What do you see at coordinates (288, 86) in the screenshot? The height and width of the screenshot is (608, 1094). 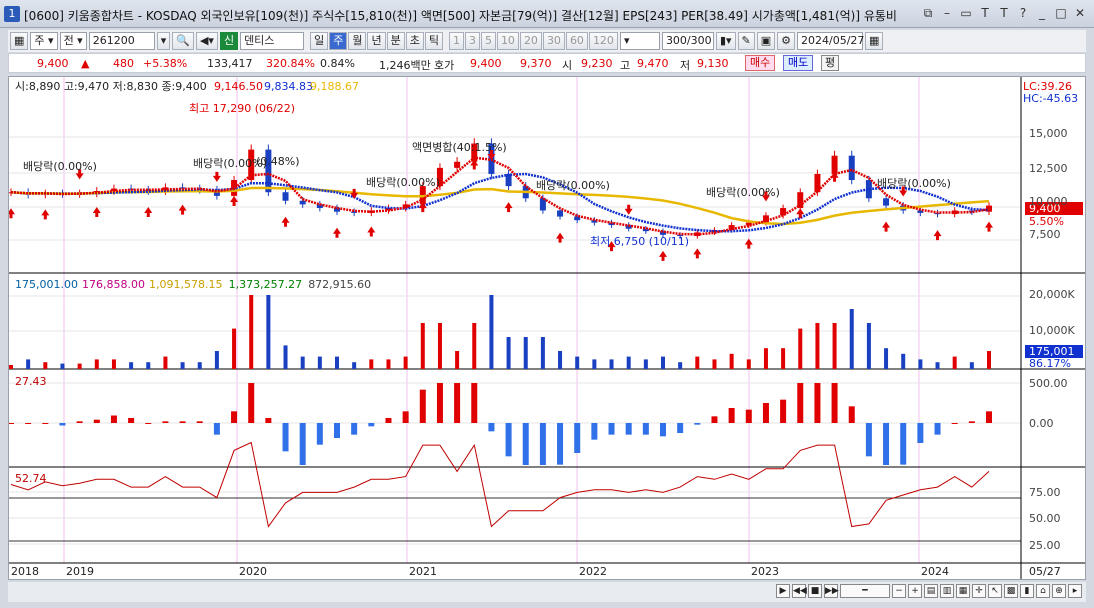 I see `ma-mid-value: 9,834.83` at bounding box center [288, 86].